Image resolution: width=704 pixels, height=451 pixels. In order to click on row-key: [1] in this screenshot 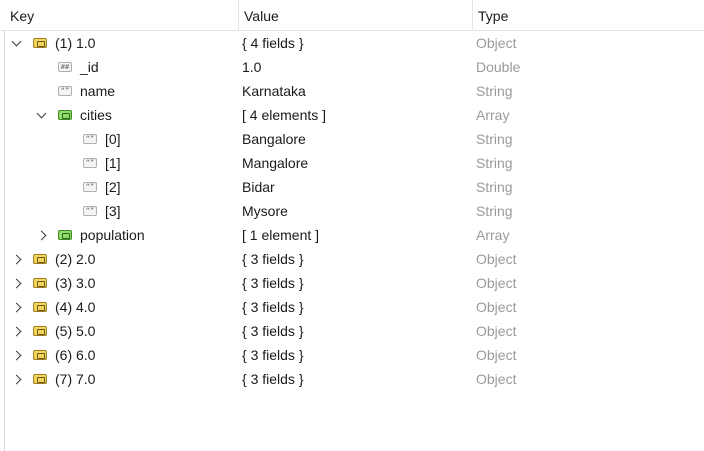, I will do `click(113, 163)`.